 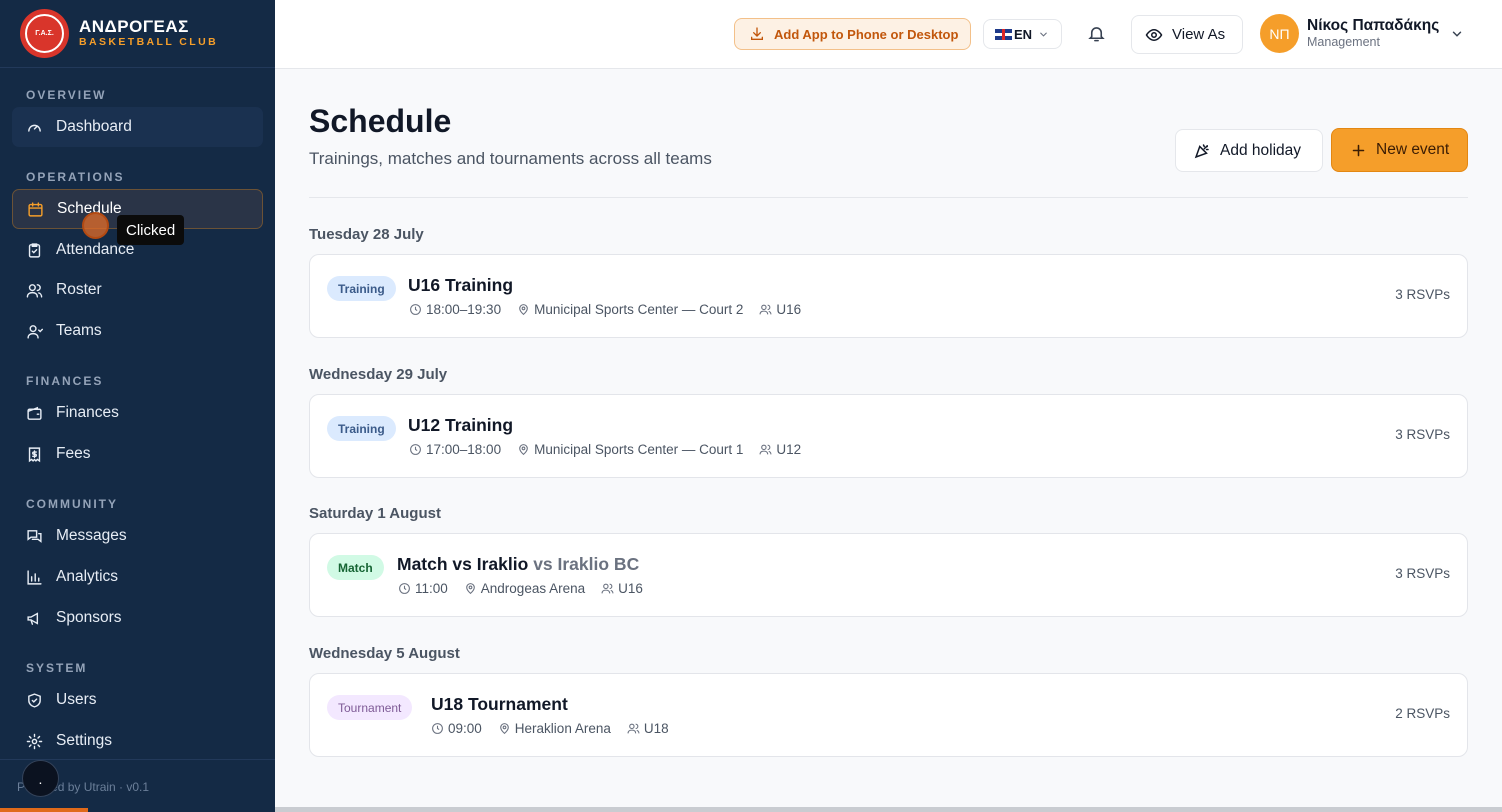 What do you see at coordinates (75, 177) in the screenshot?
I see `section-title-operations: OPERATIONS` at bounding box center [75, 177].